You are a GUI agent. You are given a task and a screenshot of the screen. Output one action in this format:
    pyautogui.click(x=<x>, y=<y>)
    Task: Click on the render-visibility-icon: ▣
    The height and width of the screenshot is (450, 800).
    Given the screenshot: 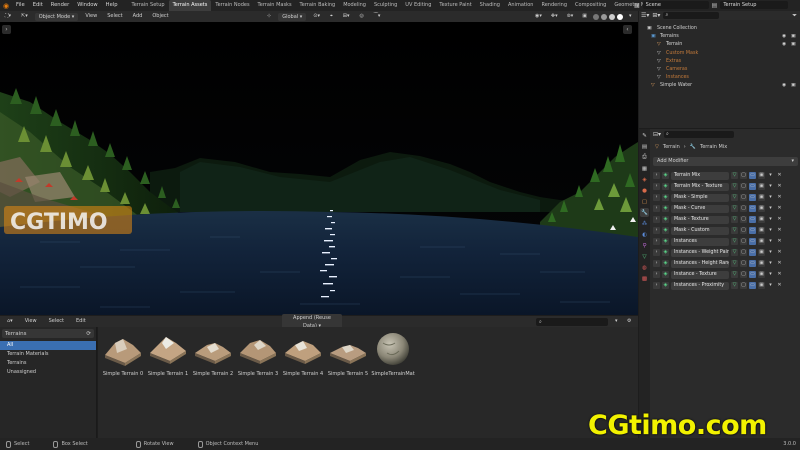 What is the action you would take?
    pyautogui.click(x=793, y=86)
    